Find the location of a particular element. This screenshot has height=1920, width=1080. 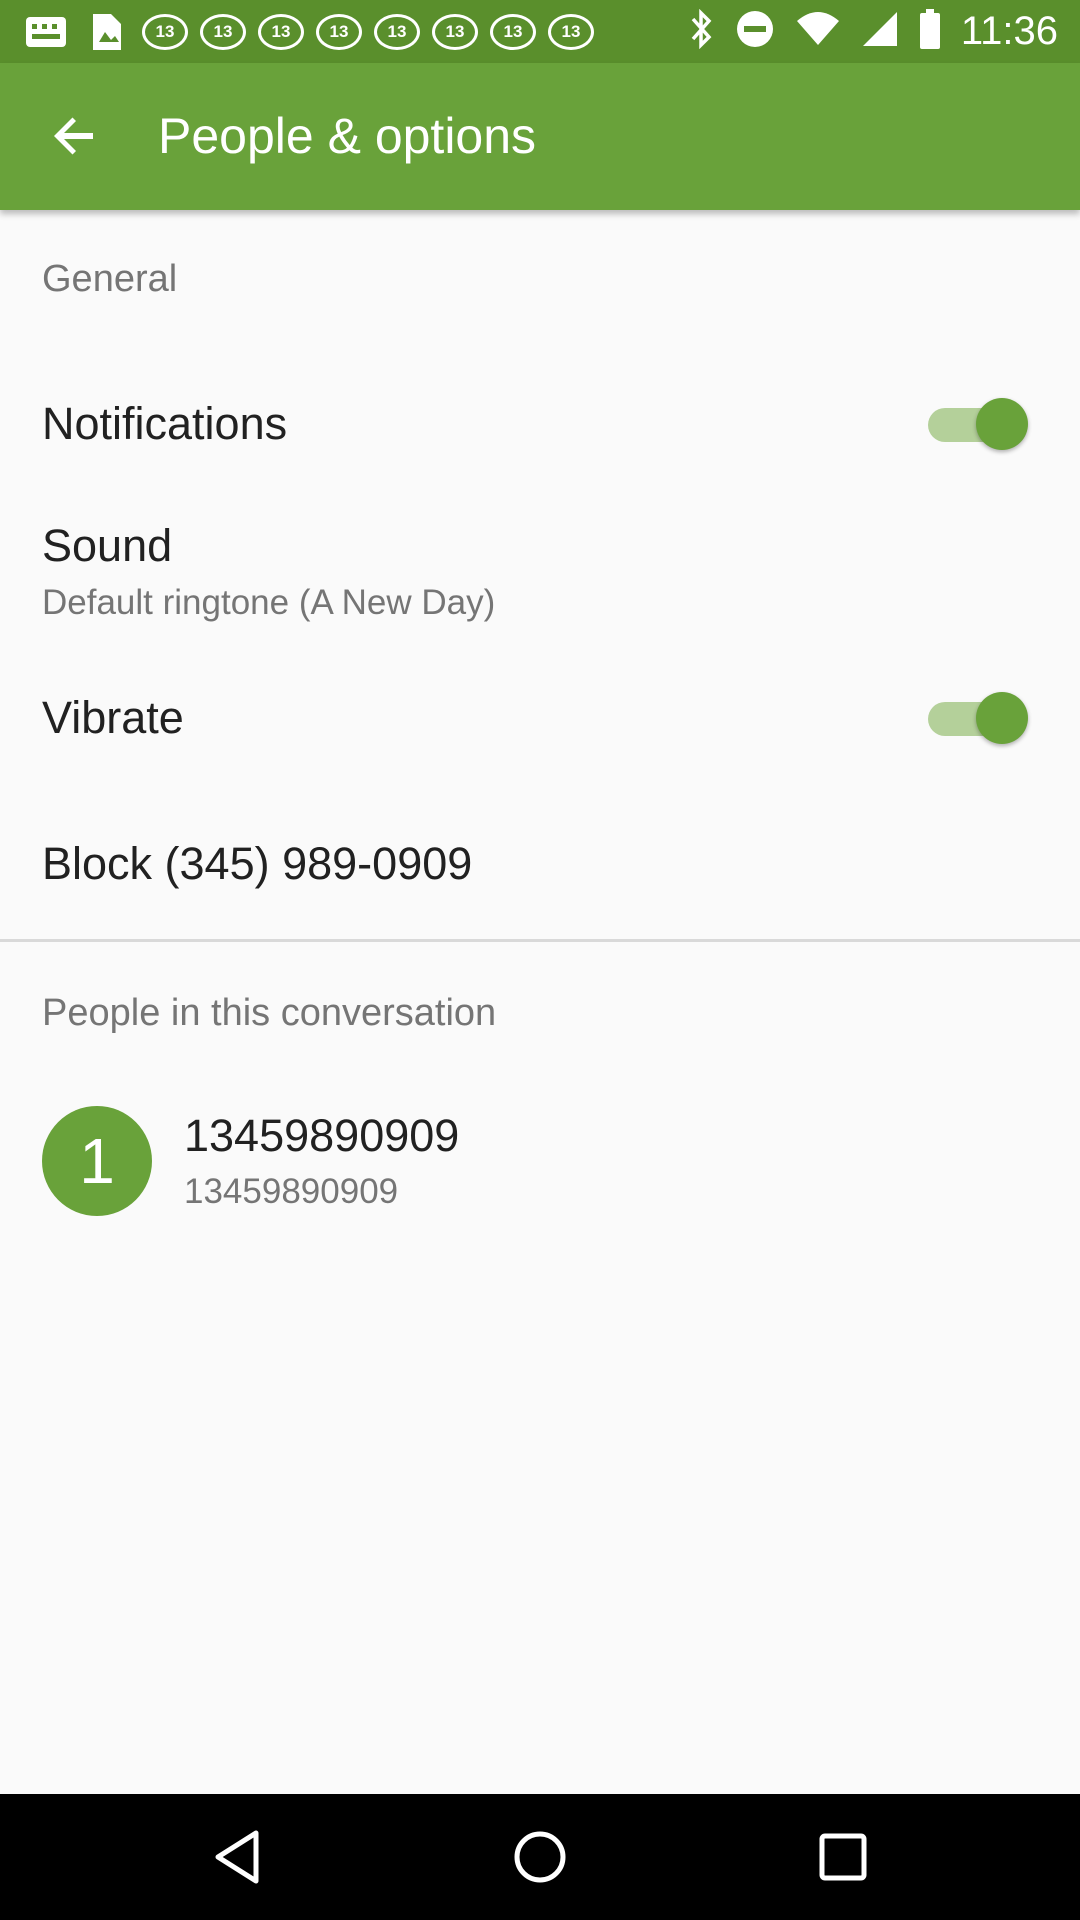

message-icon is located at coordinates (46, 32).